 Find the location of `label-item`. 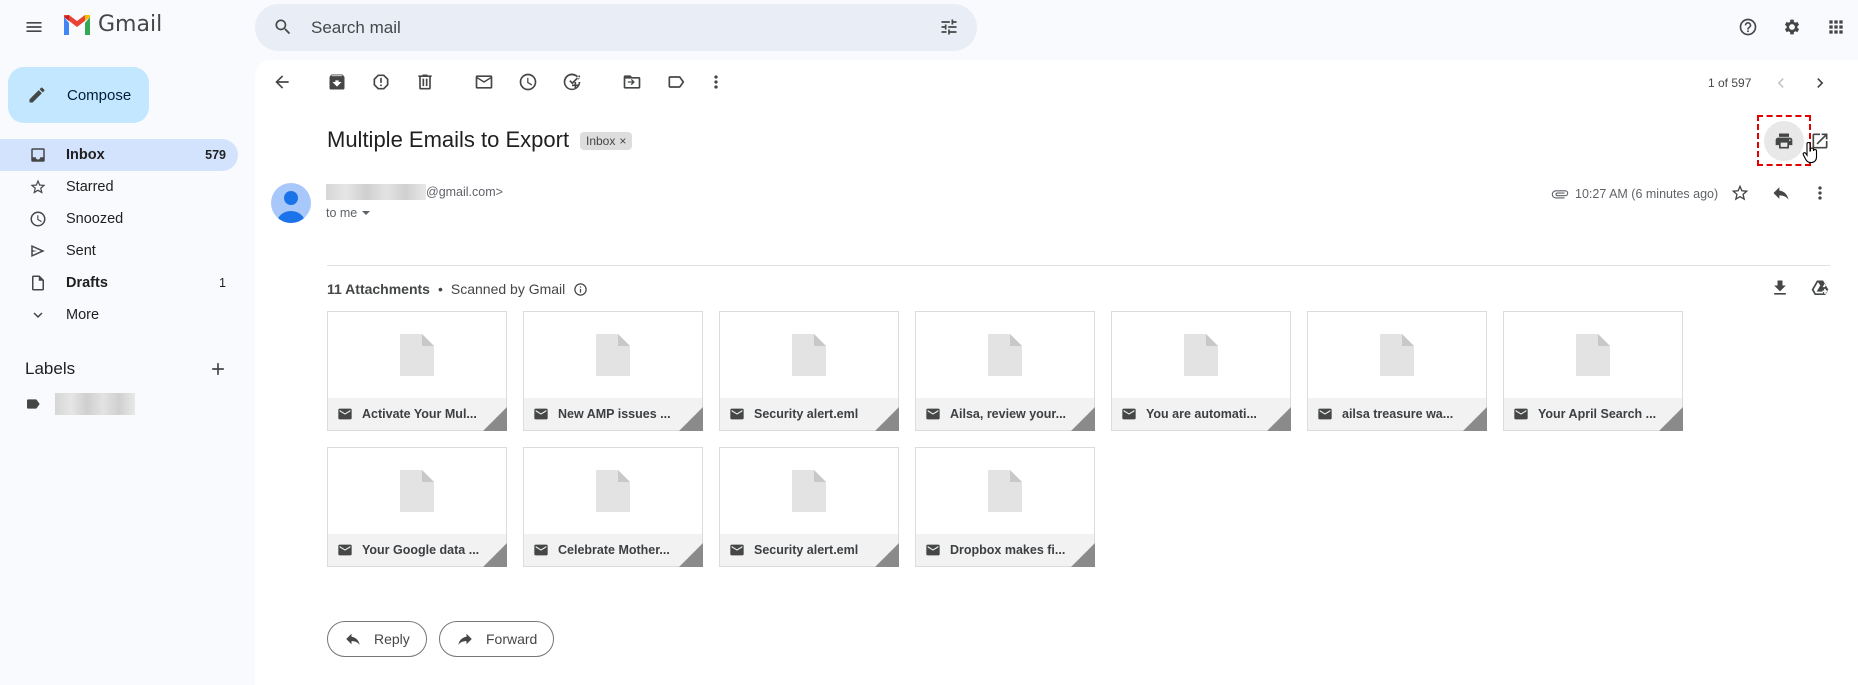

label-item is located at coordinates (80, 404).